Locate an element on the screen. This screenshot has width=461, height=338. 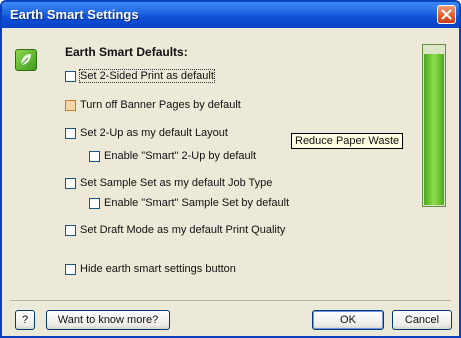
option-label: Set 2-Sided Print as default is located at coordinates (147, 76).